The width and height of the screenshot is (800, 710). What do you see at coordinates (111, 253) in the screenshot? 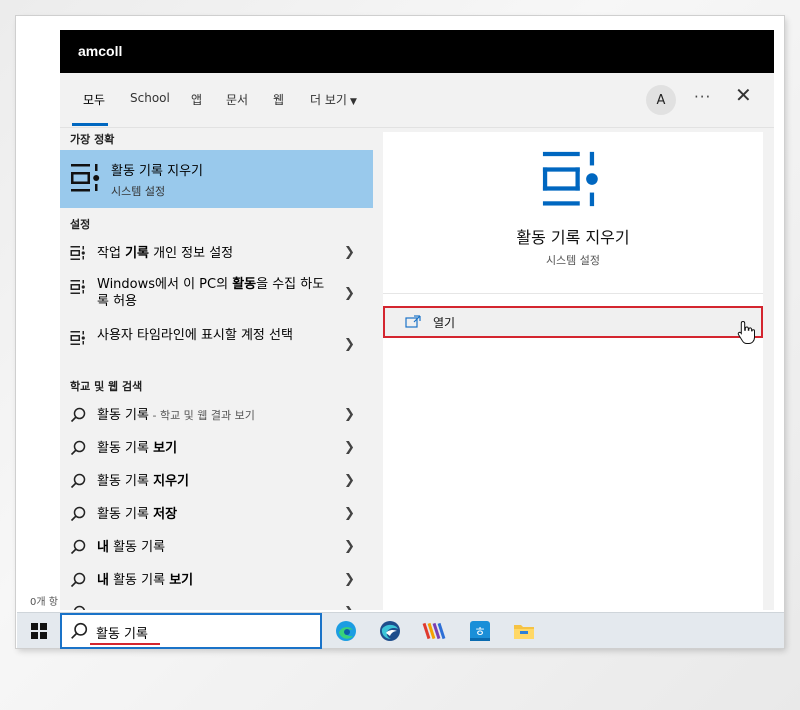
I see `label-part: 작업` at bounding box center [111, 253].